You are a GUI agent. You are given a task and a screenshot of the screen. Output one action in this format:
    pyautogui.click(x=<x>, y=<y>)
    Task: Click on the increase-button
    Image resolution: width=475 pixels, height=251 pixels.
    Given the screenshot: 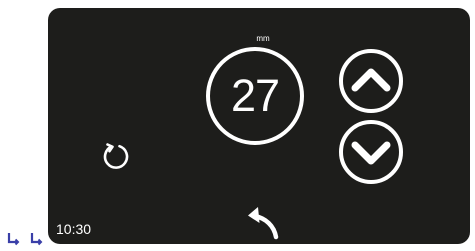 What is the action you would take?
    pyautogui.click(x=371, y=81)
    